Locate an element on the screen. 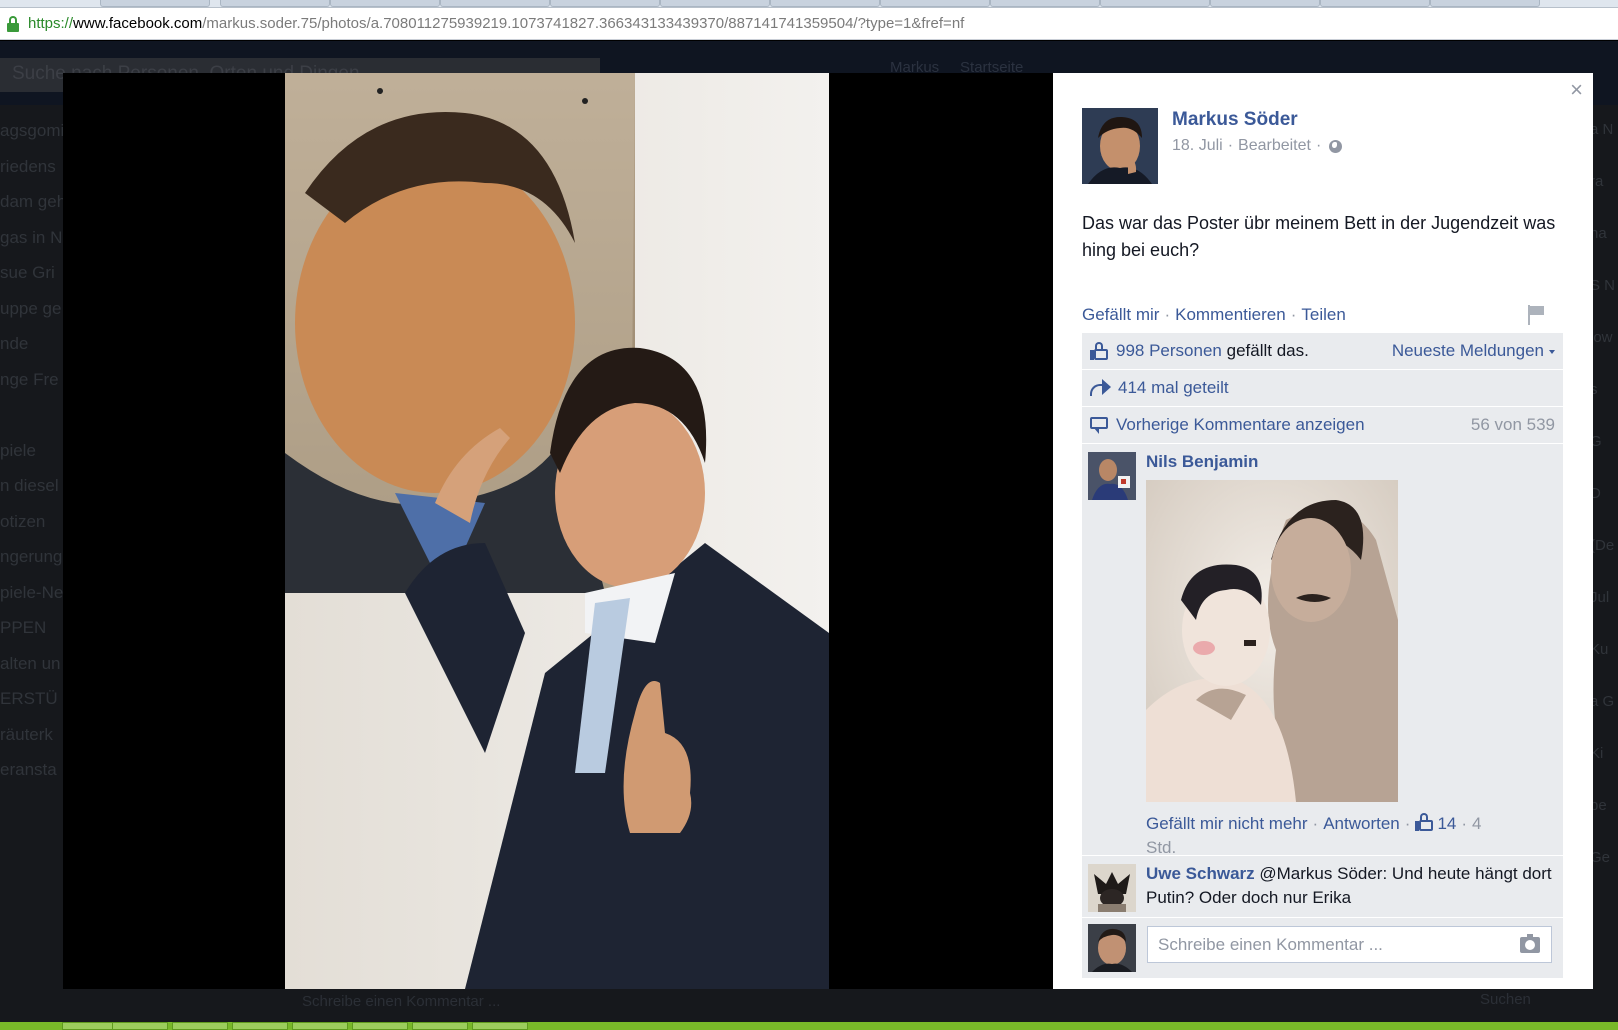 Image resolution: width=1618 pixels, height=1030 pixels. left-sidebar-item: piele-Ne is located at coordinates (35, 601).